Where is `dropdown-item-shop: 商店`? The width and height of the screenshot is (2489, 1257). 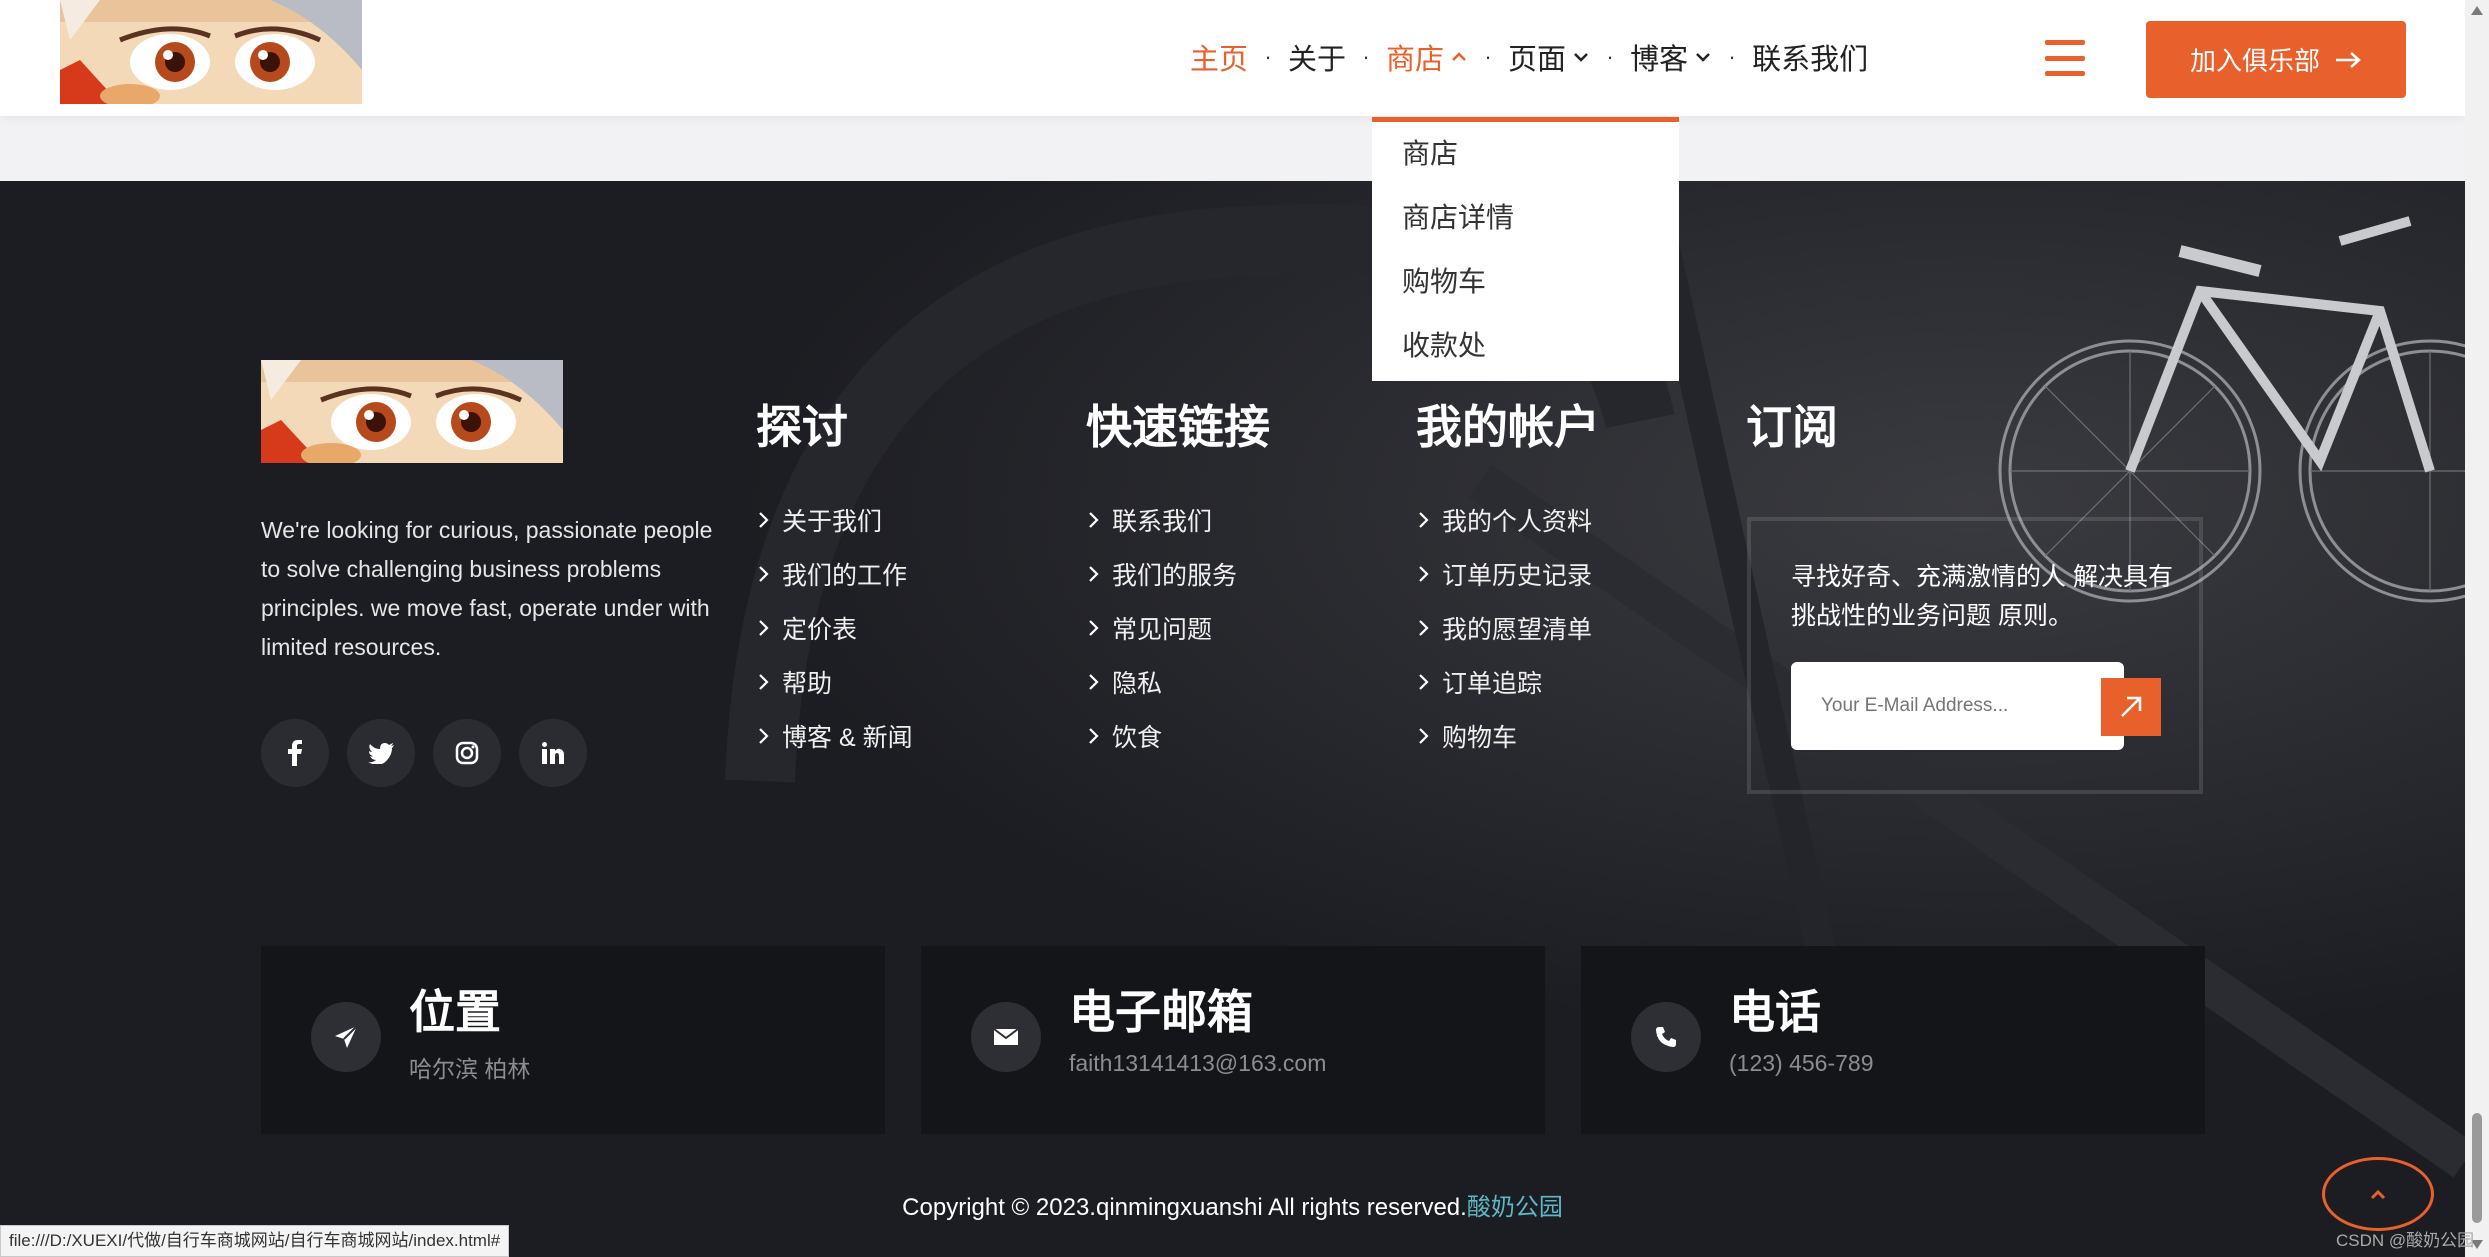 dropdown-item-shop: 商店 is located at coordinates (1525, 160).